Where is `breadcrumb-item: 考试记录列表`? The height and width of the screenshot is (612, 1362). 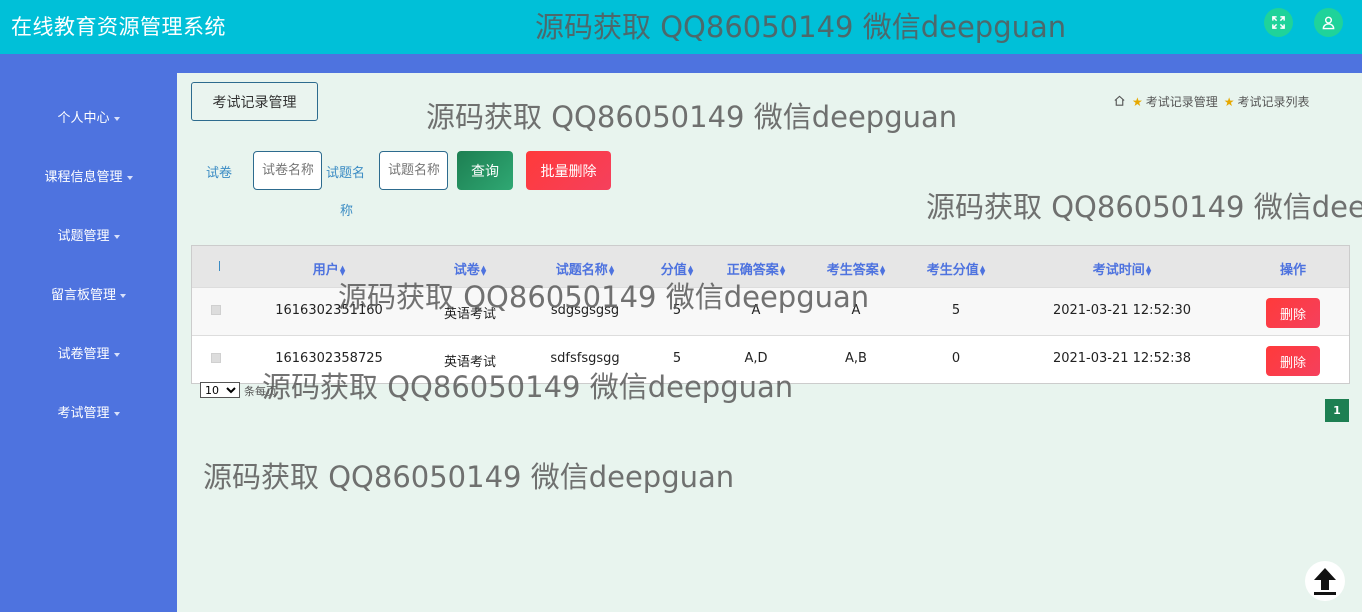
breadcrumb-item: 考试记录列表 is located at coordinates (1273, 102).